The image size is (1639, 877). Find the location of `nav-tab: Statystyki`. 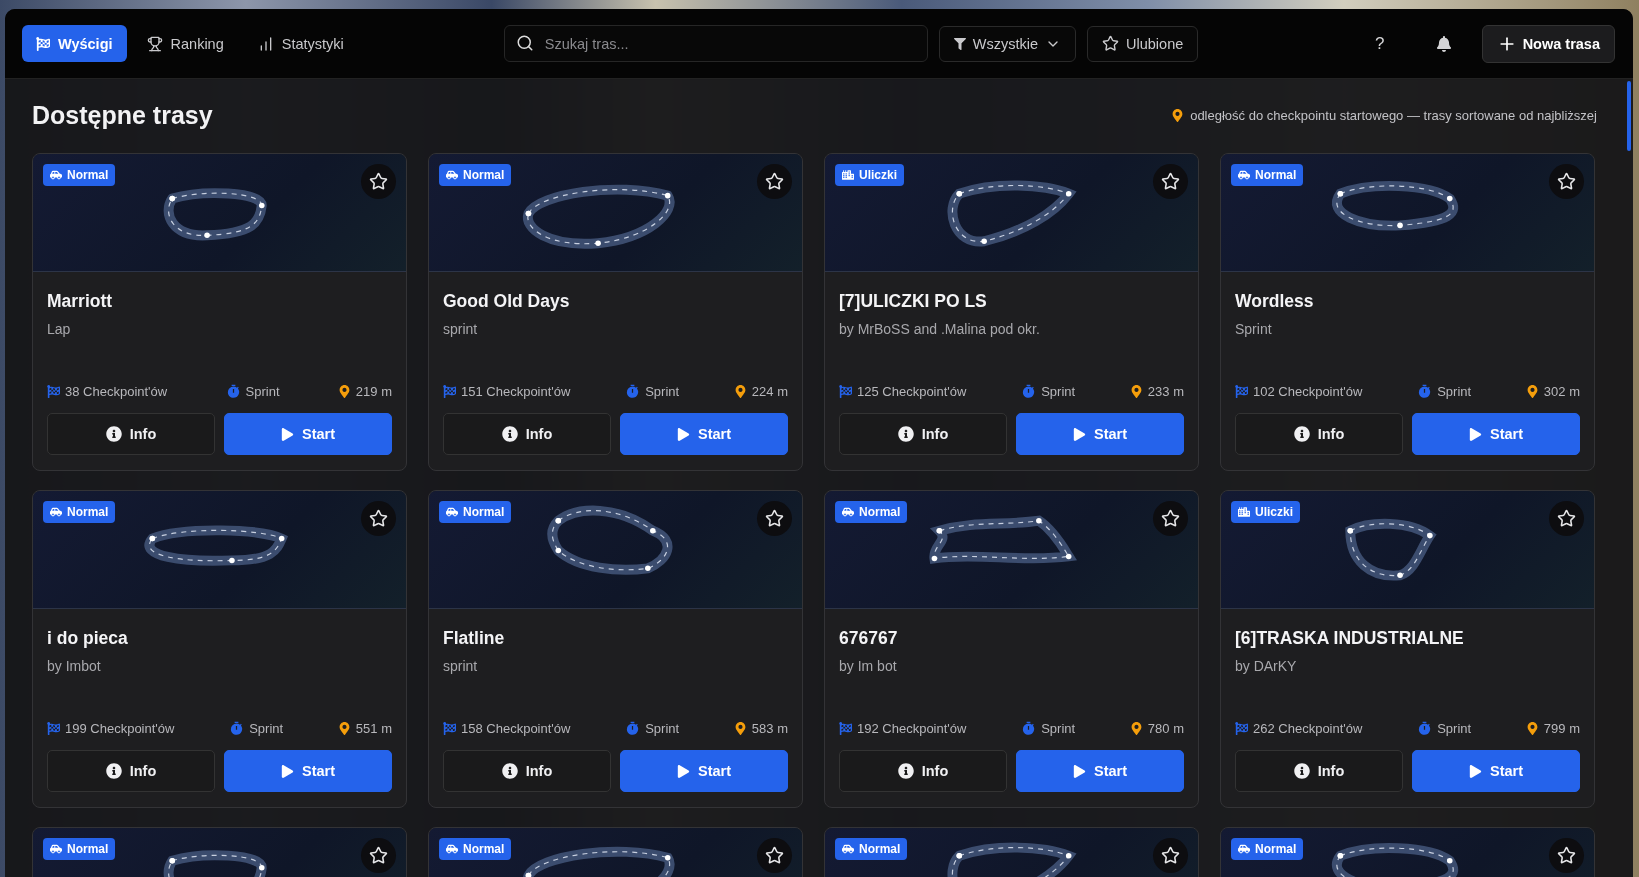

nav-tab: Statystyki is located at coordinates (300, 43).